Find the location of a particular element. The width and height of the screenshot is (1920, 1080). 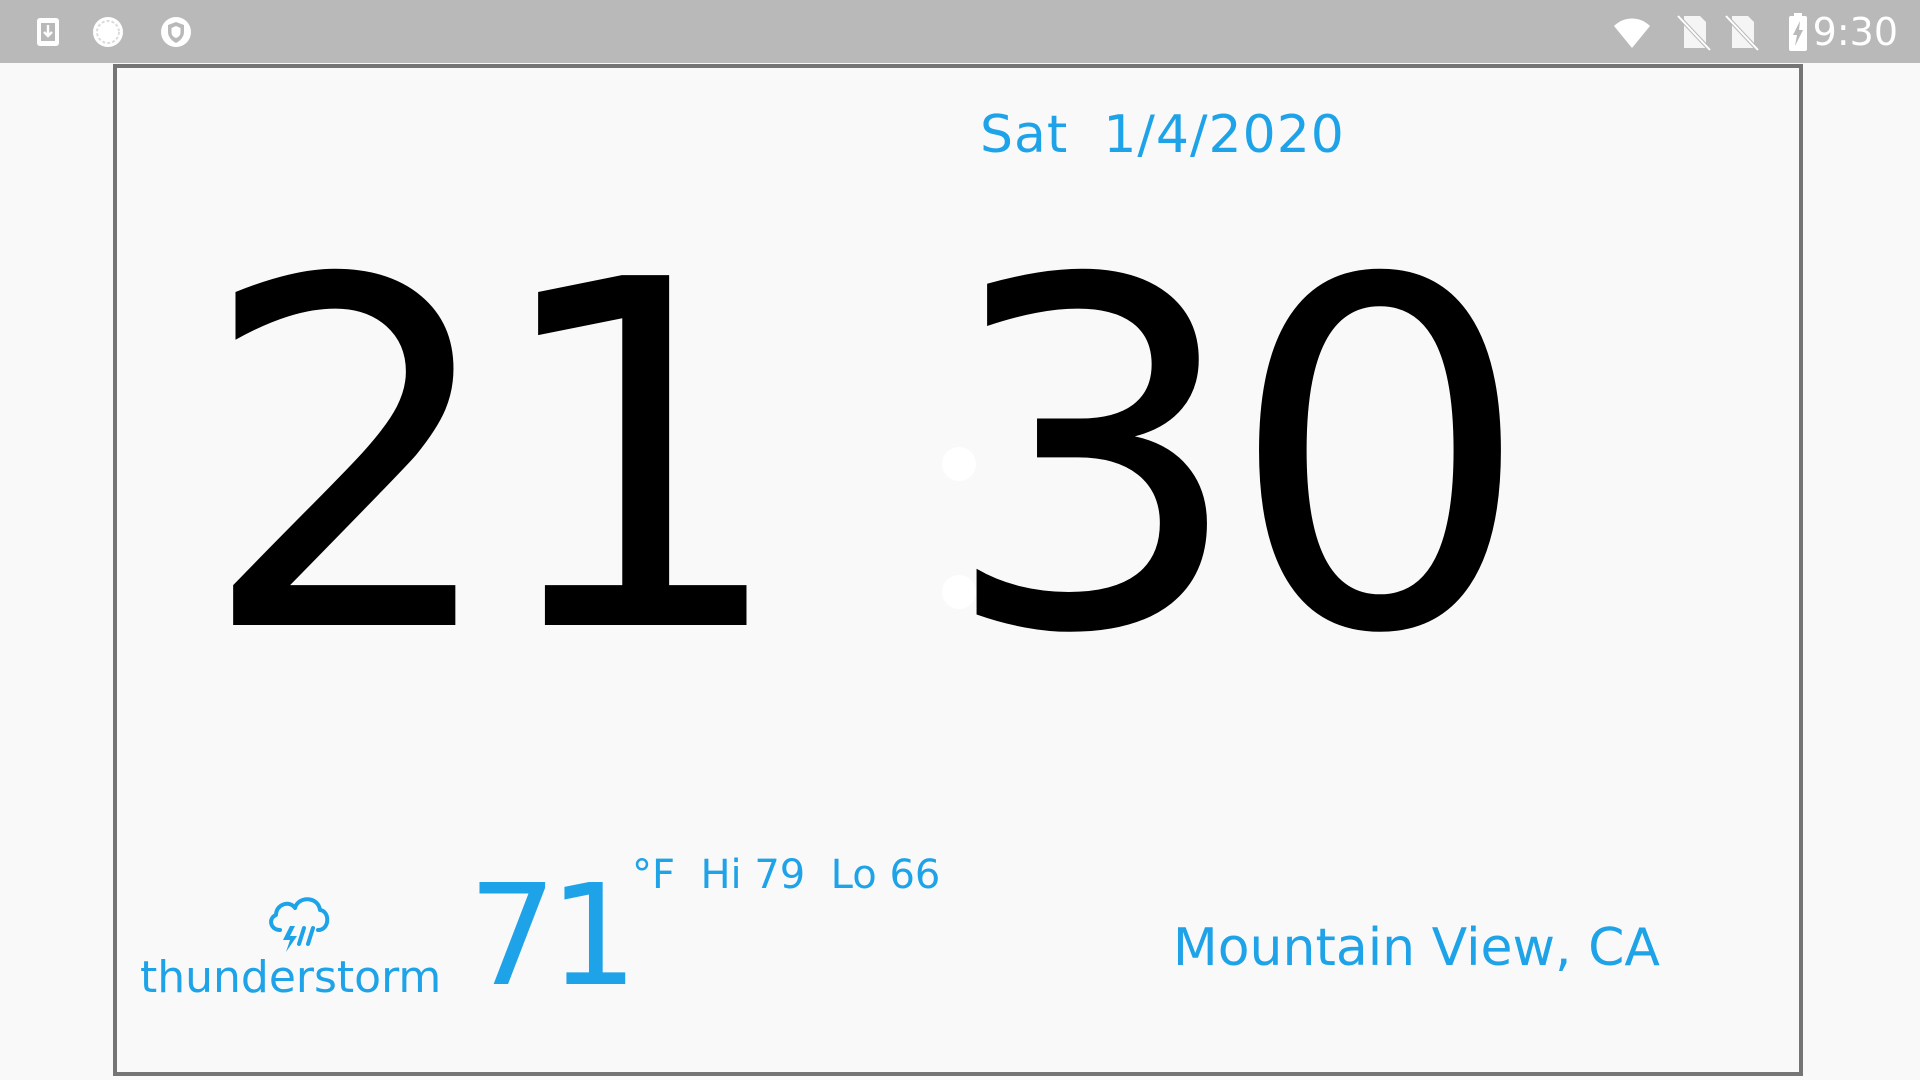

status-bar: 9:30 is located at coordinates (960, 31).